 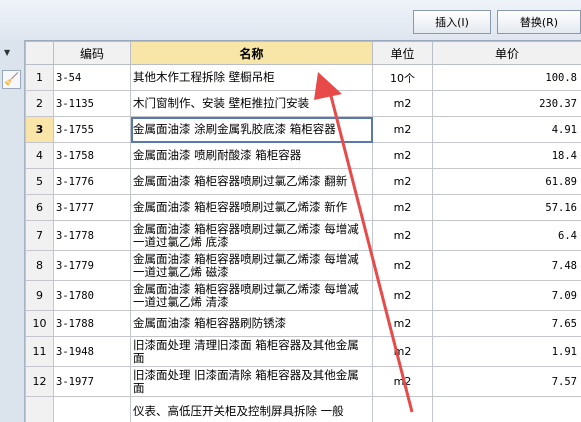 What do you see at coordinates (251, 181) in the screenshot?
I see `cell-name: 金属面油漆 箱柜容器喷刷过氯乙烯漆 翻新` at bounding box center [251, 181].